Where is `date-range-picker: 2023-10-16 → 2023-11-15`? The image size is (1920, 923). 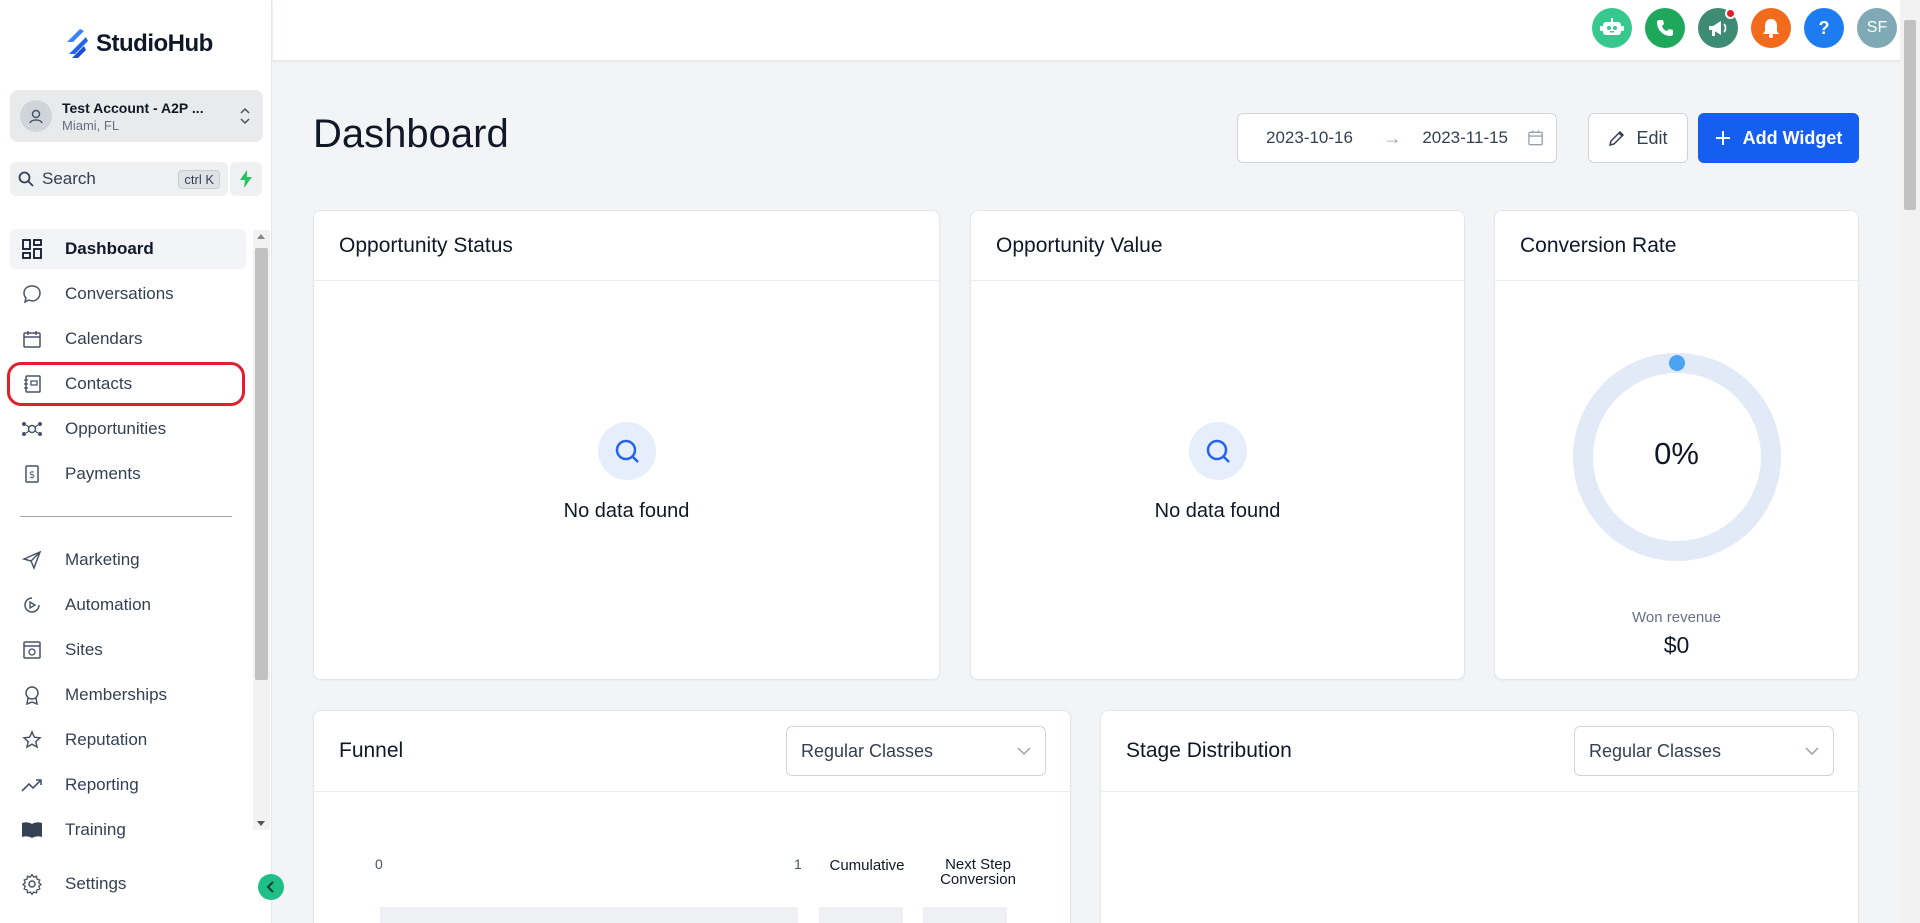 date-range-picker: 2023-10-16 → 2023-11-15 is located at coordinates (1397, 138).